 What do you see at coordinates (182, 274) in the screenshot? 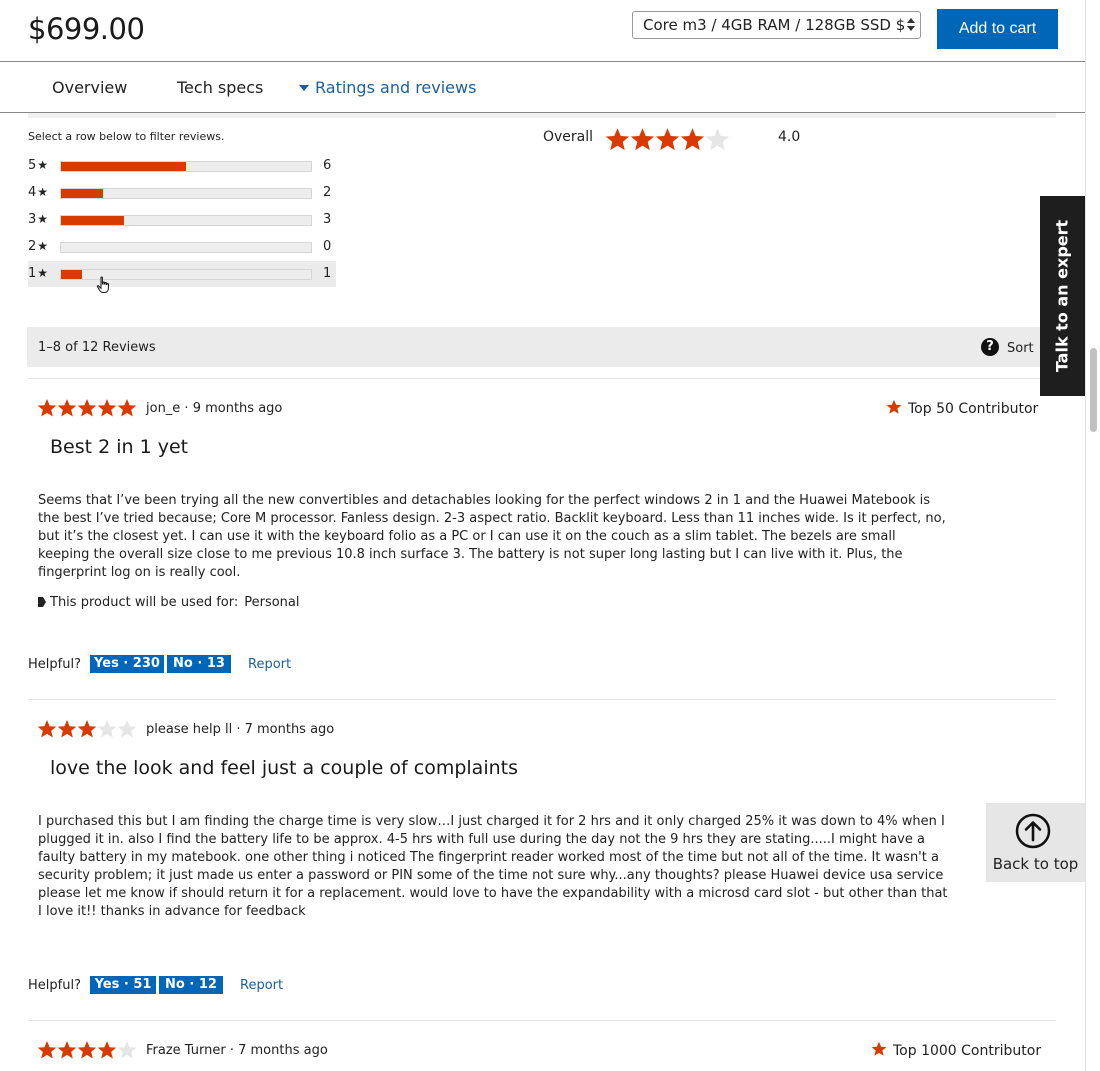
I see `histogram-row-1-star: 1★ 1` at bounding box center [182, 274].